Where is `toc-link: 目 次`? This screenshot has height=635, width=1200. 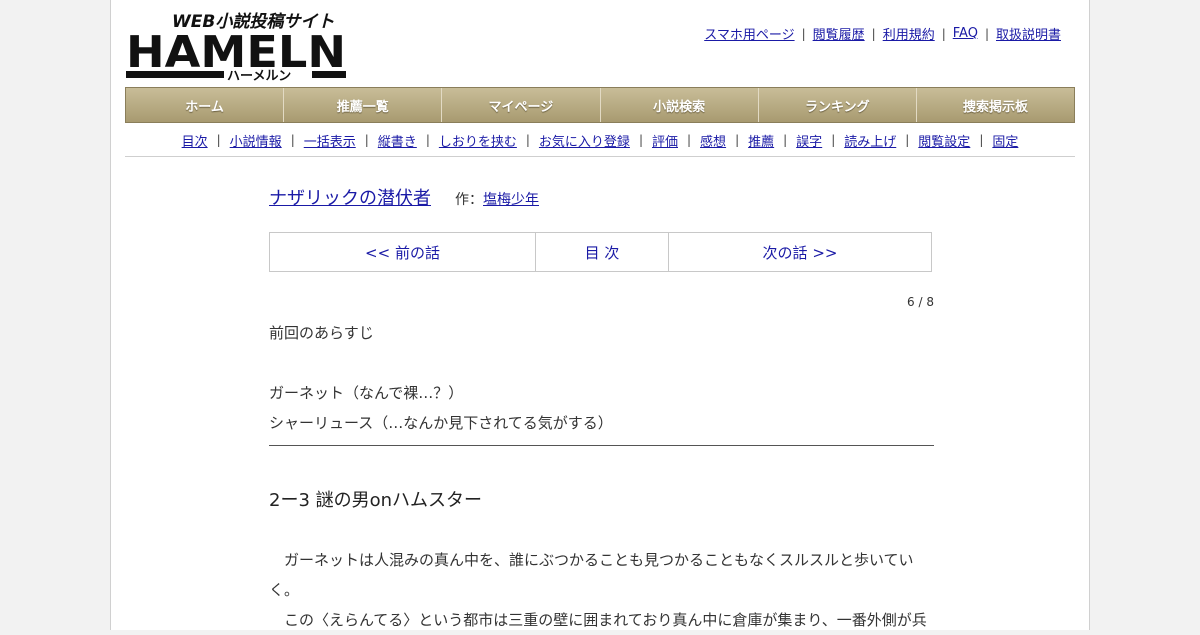 toc-link: 目 次 is located at coordinates (602, 252).